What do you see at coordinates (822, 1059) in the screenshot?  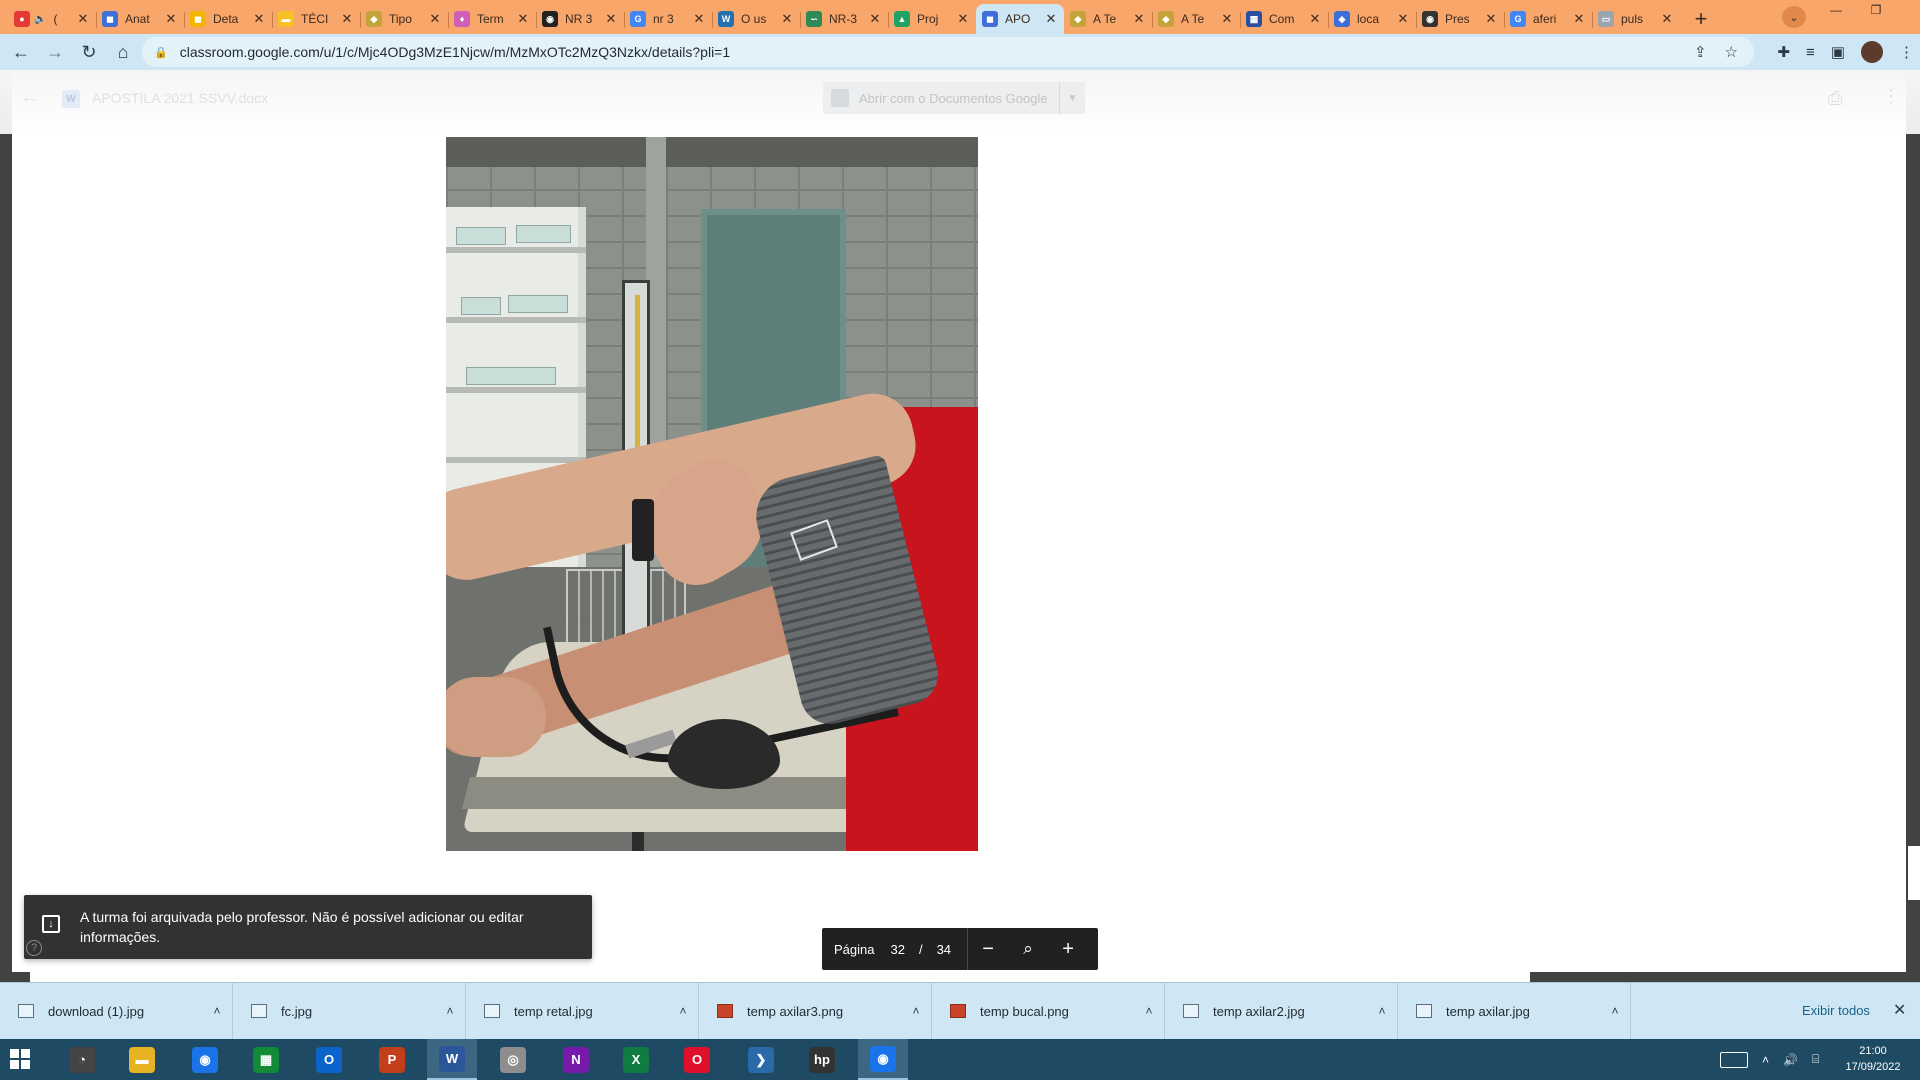 I see `taskbar-hp-button: hp` at bounding box center [822, 1059].